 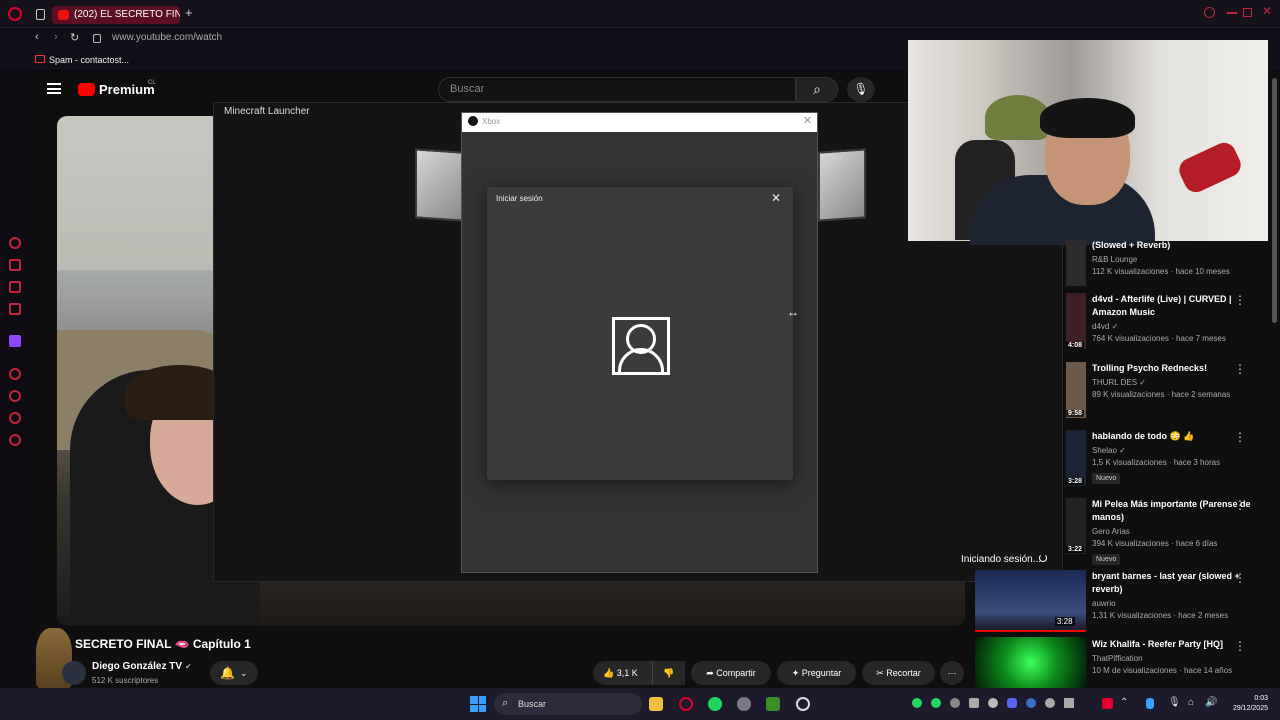 I want to click on verified-icon: ✔, so click(x=188, y=666).